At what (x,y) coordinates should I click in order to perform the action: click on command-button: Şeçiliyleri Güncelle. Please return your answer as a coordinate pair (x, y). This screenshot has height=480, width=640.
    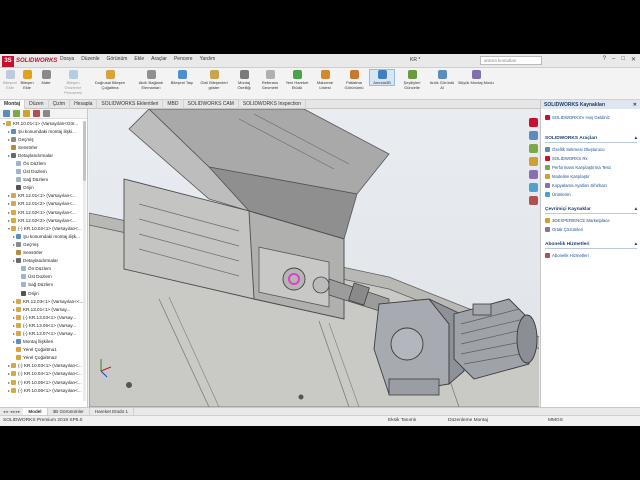
    Looking at the image, I should click on (412, 80).